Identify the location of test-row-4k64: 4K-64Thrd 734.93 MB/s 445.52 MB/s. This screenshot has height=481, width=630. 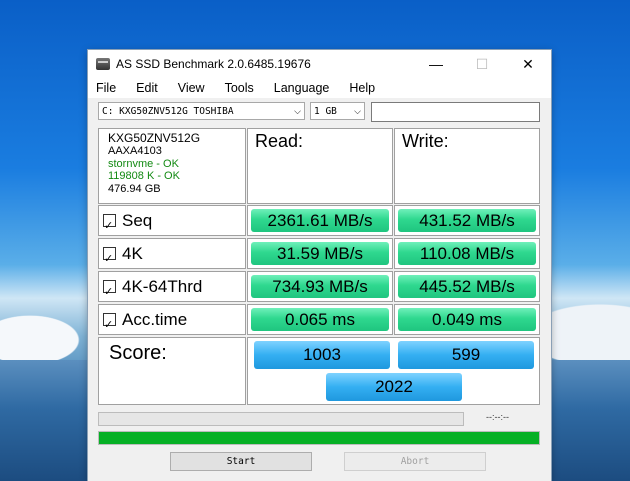
(319, 288).